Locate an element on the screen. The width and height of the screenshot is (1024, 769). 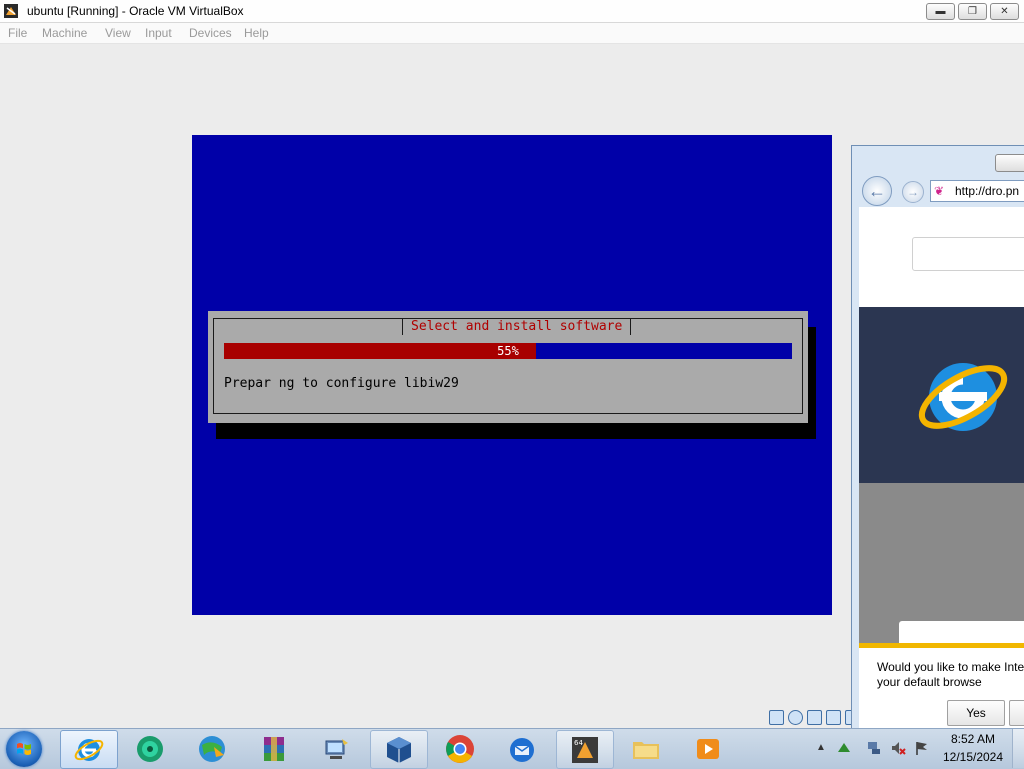
progress-bar: 55% is located at coordinates (508, 351).